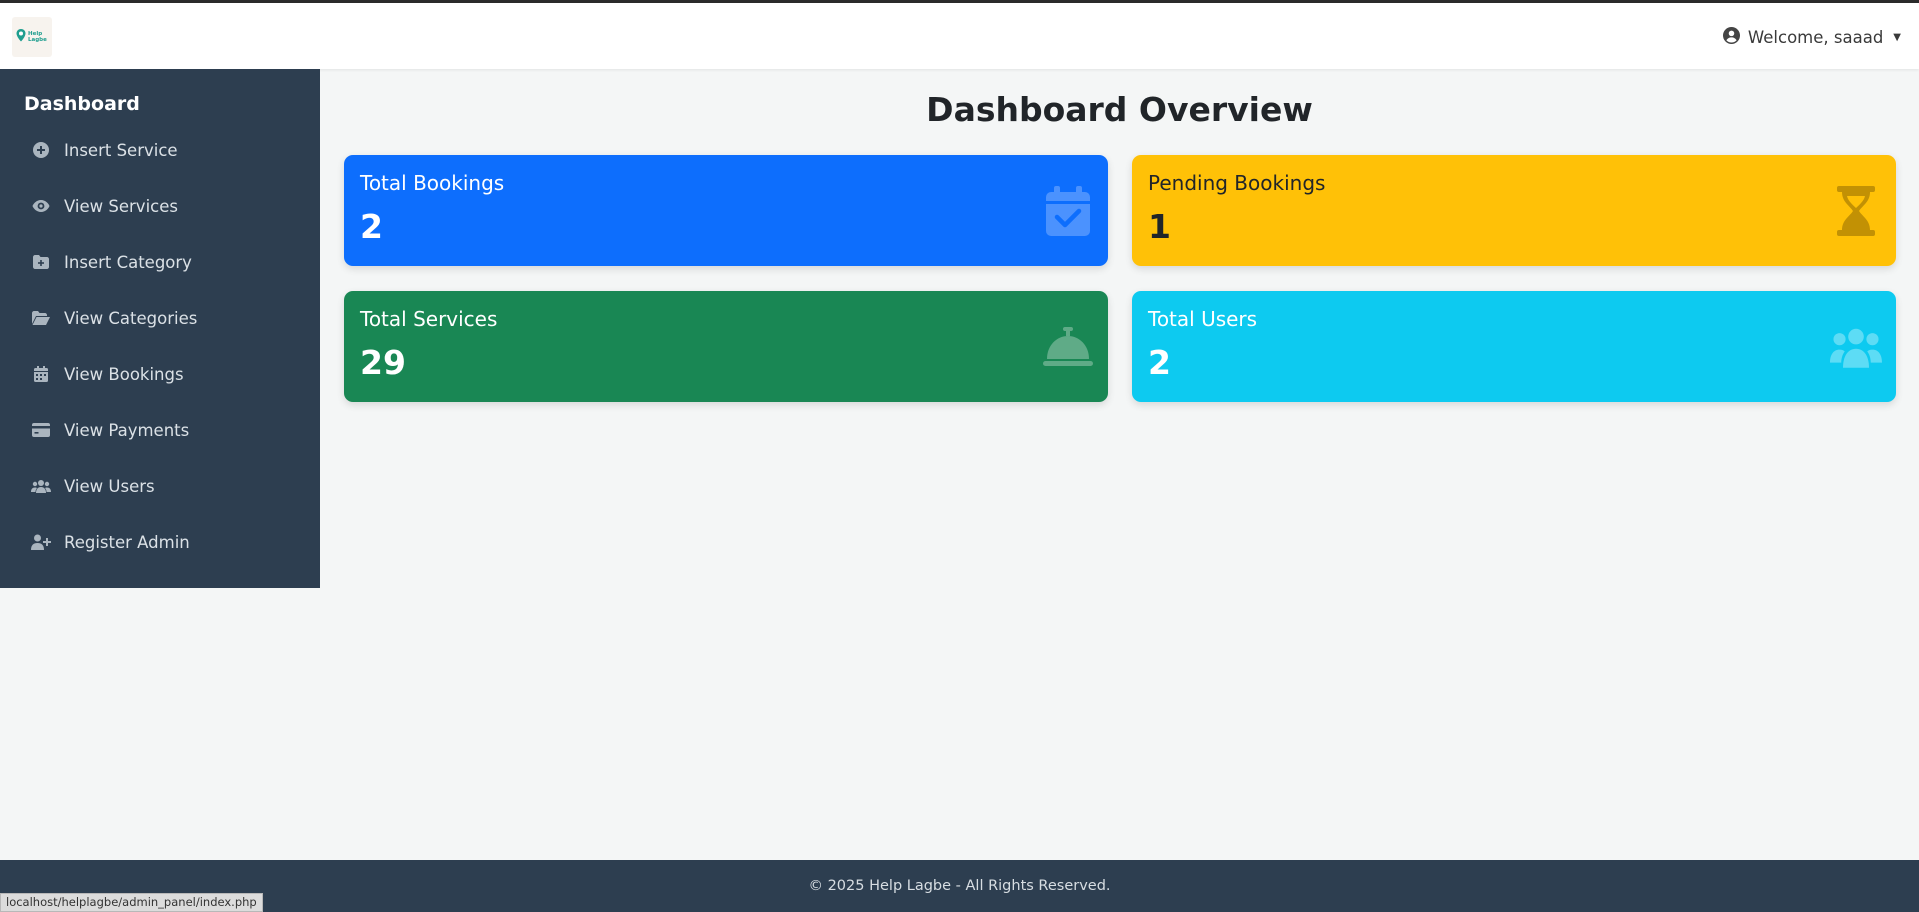  I want to click on user-circle-icon, so click(1731, 37).